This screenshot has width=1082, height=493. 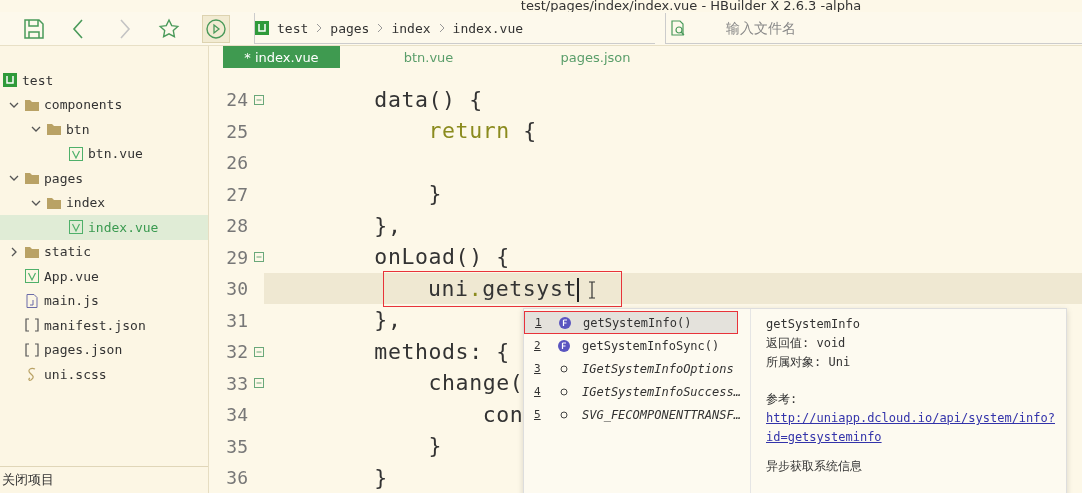 What do you see at coordinates (237, 100) in the screenshot?
I see `line-number: 24` at bounding box center [237, 100].